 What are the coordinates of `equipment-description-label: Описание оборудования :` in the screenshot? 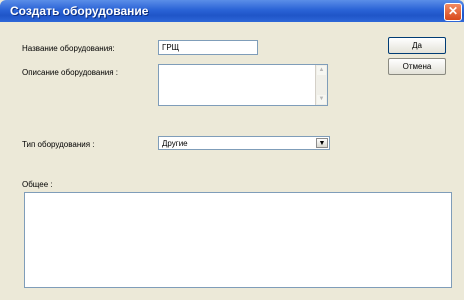 It's located at (70, 72).